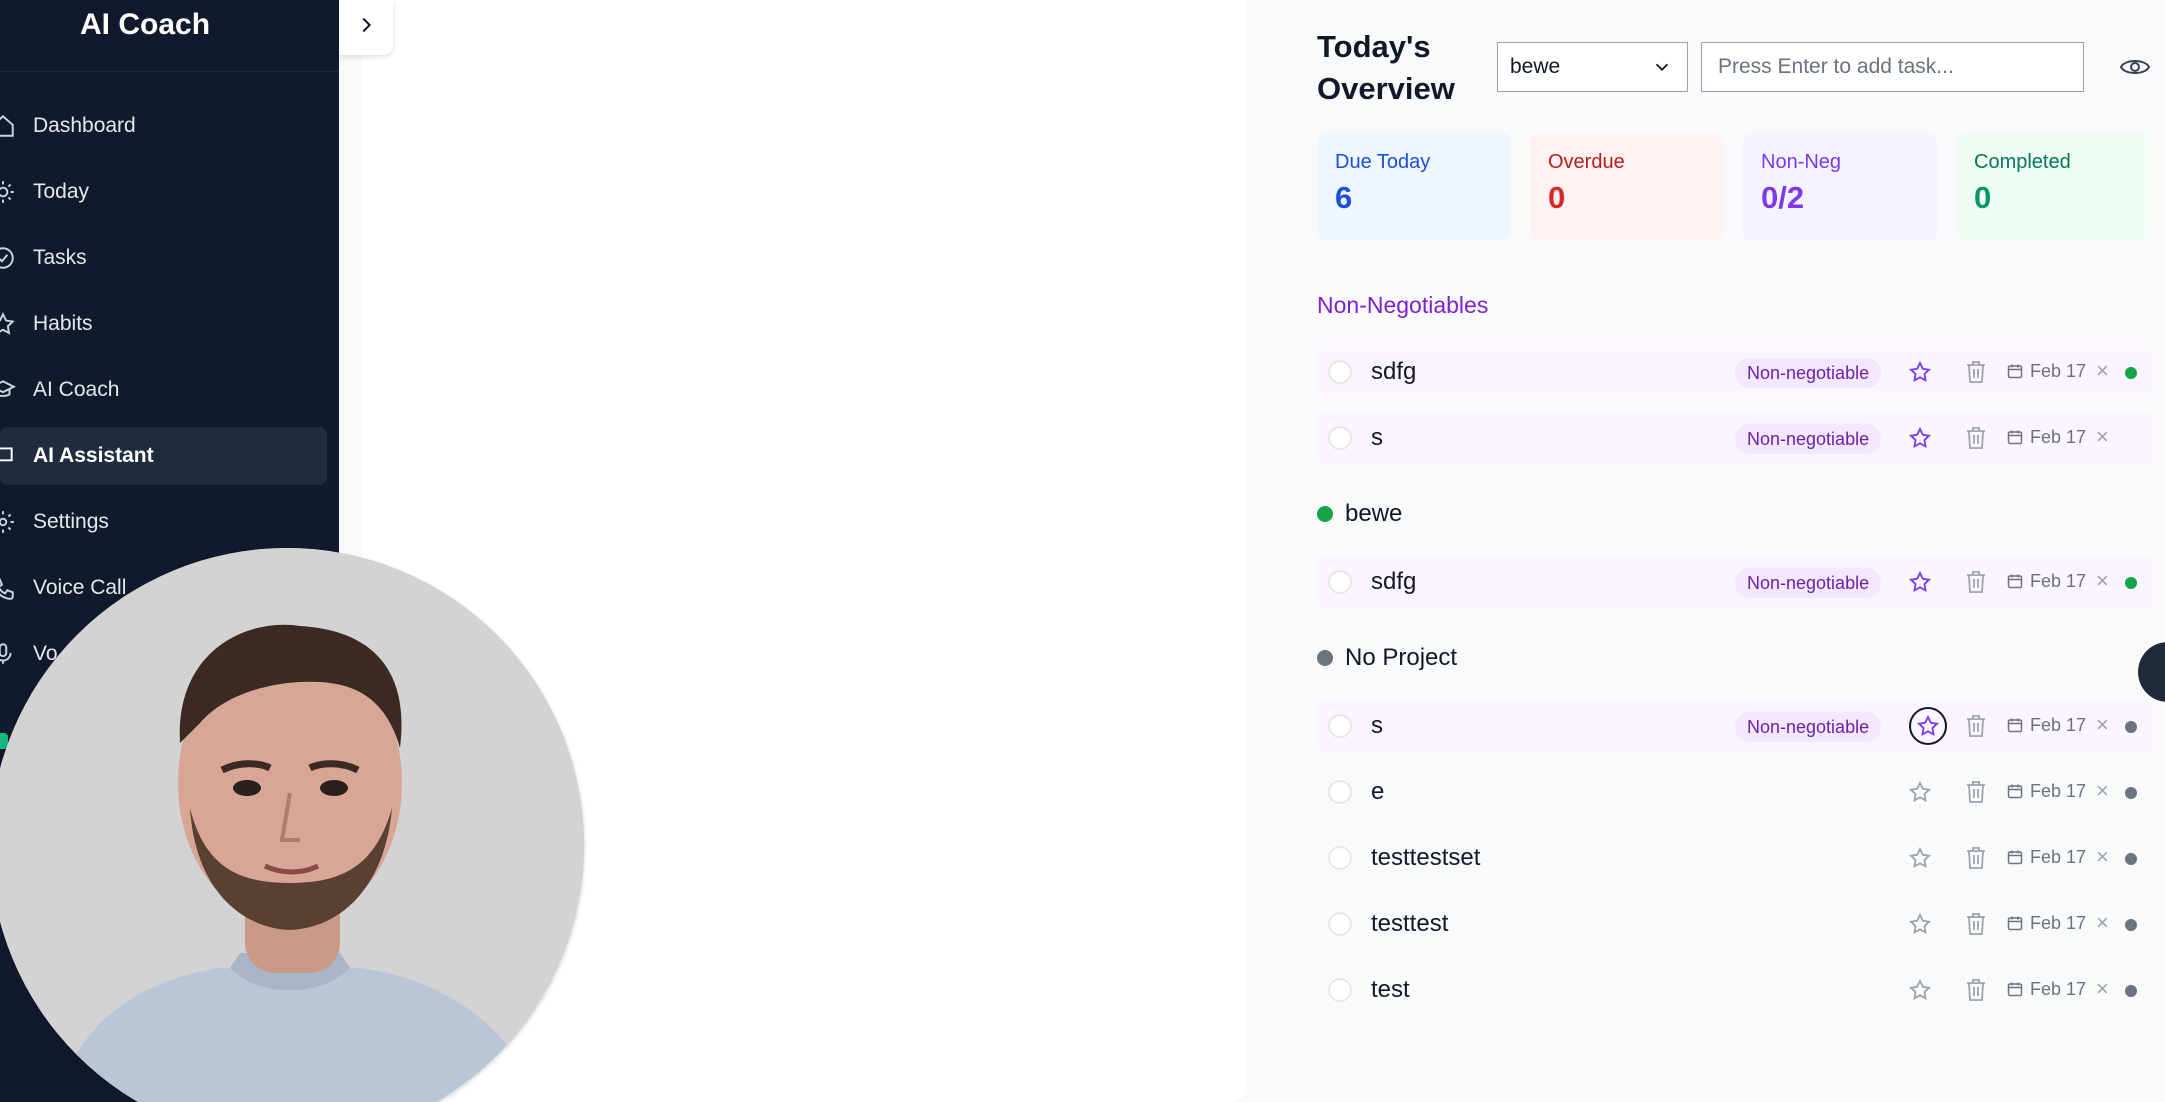 The width and height of the screenshot is (2165, 1102). Describe the element at coordinates (1401, 657) in the screenshot. I see `project-name: No Project` at that location.